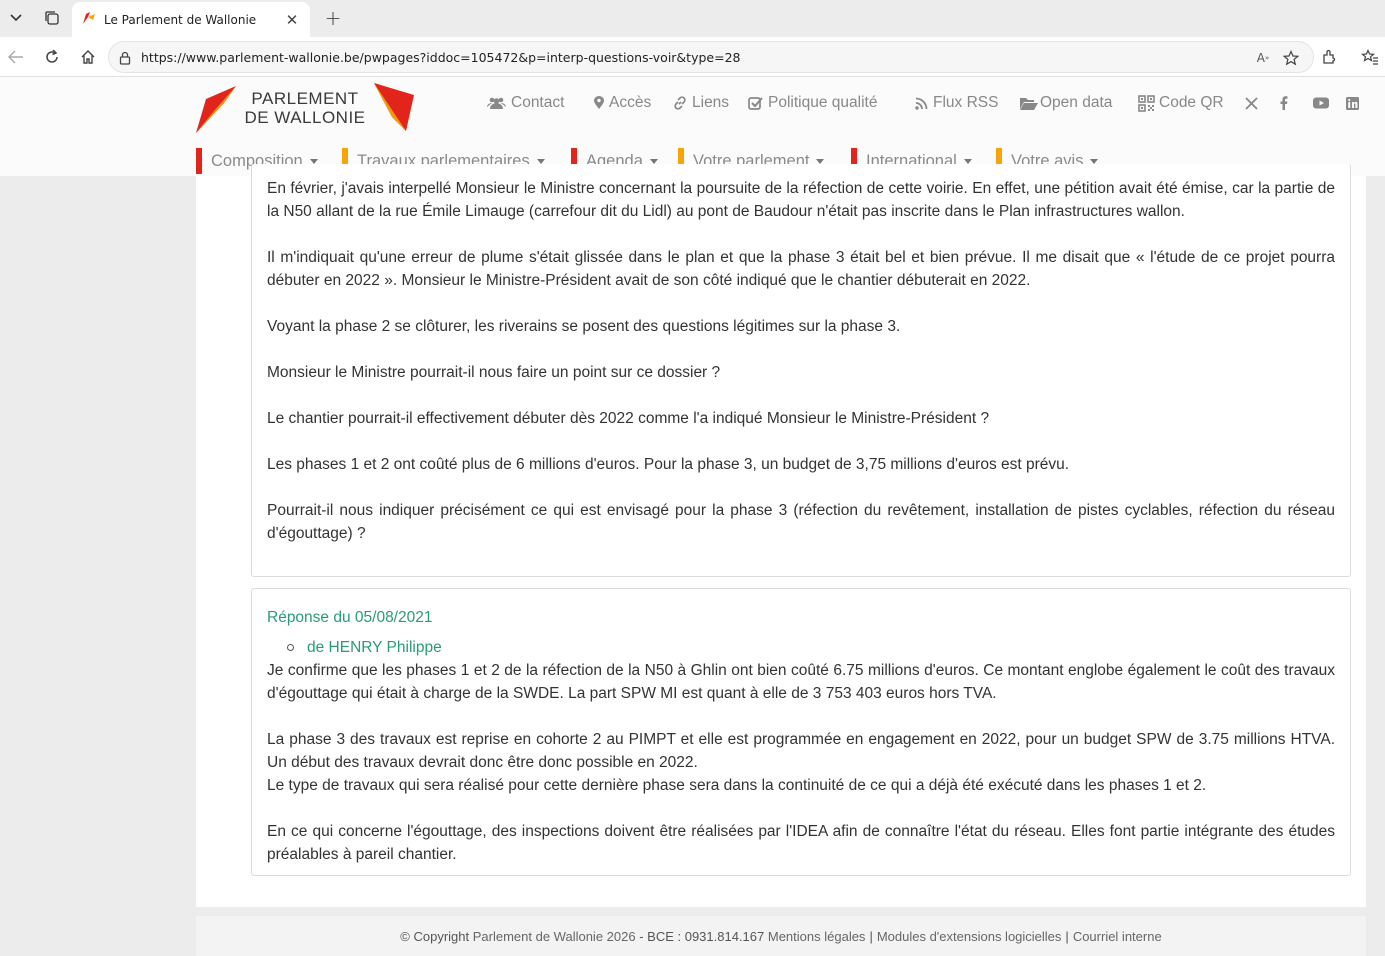 The height and width of the screenshot is (956, 1385). I want to click on topnav-rss-label: Flux RSS, so click(966, 102).